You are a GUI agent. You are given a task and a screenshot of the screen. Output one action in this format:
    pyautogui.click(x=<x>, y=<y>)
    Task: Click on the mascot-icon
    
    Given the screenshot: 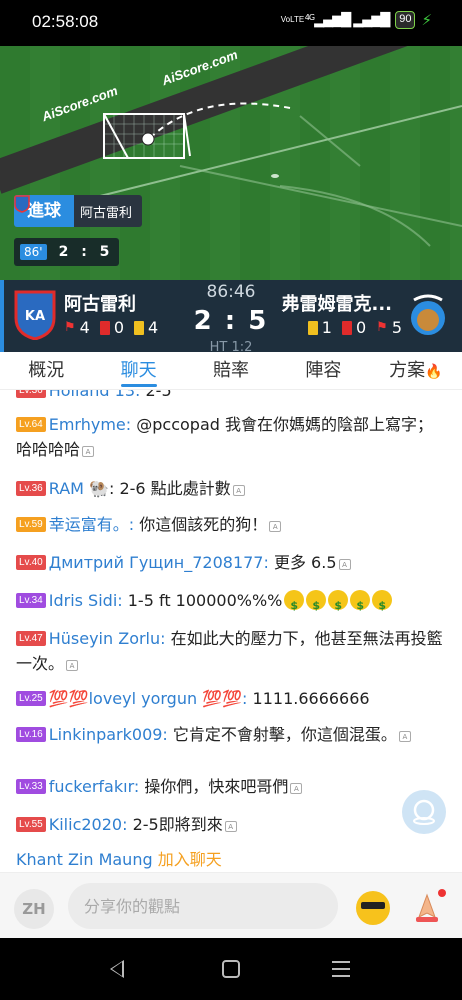 What is the action you would take?
    pyautogui.click(x=424, y=812)
    